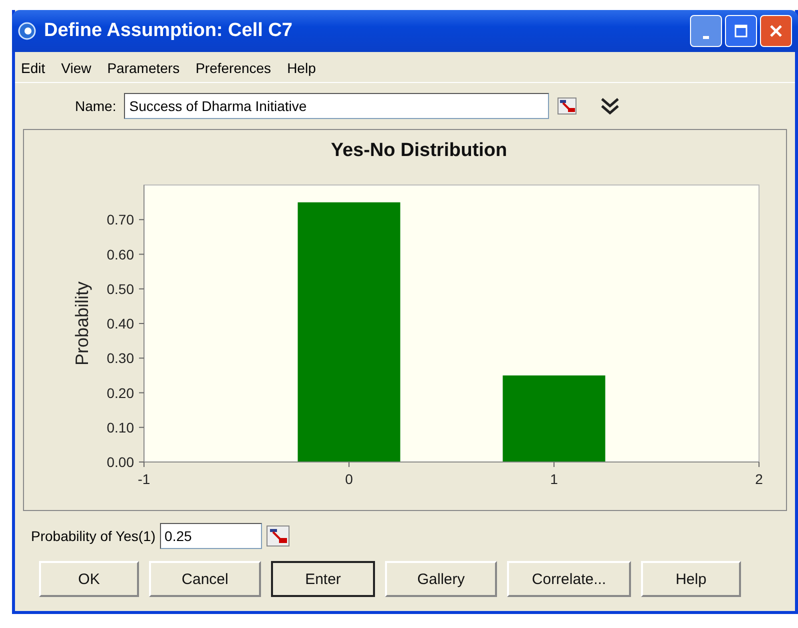 The height and width of the screenshot is (628, 798). I want to click on close-icon, so click(776, 31).